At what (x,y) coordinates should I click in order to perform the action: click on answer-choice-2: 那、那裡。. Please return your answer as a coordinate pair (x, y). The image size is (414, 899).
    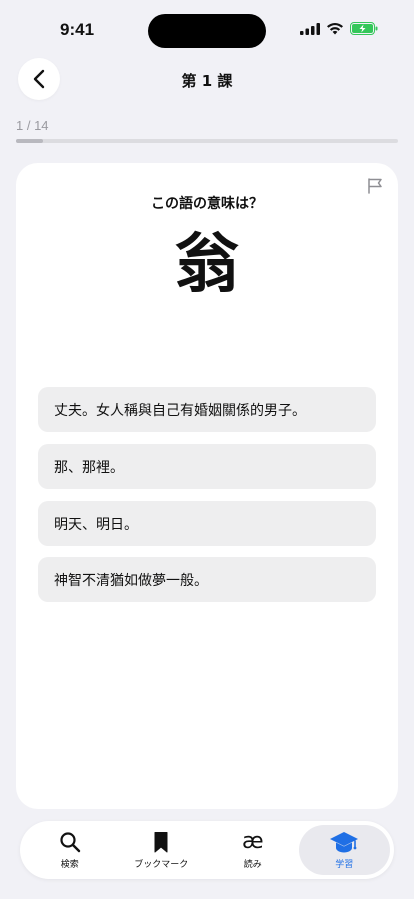
    Looking at the image, I should click on (207, 466).